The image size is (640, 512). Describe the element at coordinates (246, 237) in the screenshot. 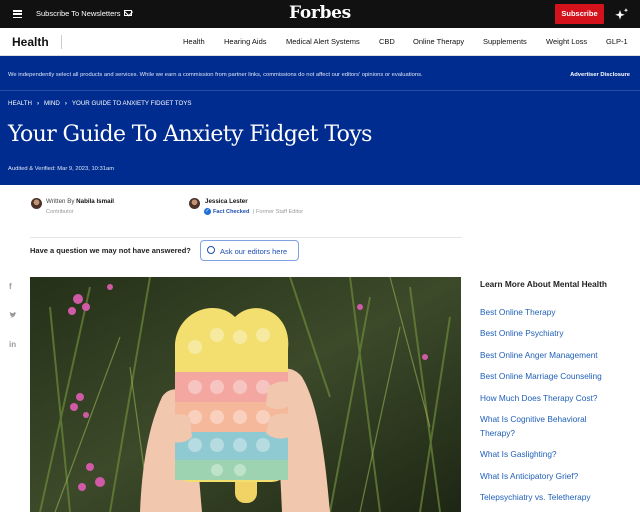

I see `divider` at that location.